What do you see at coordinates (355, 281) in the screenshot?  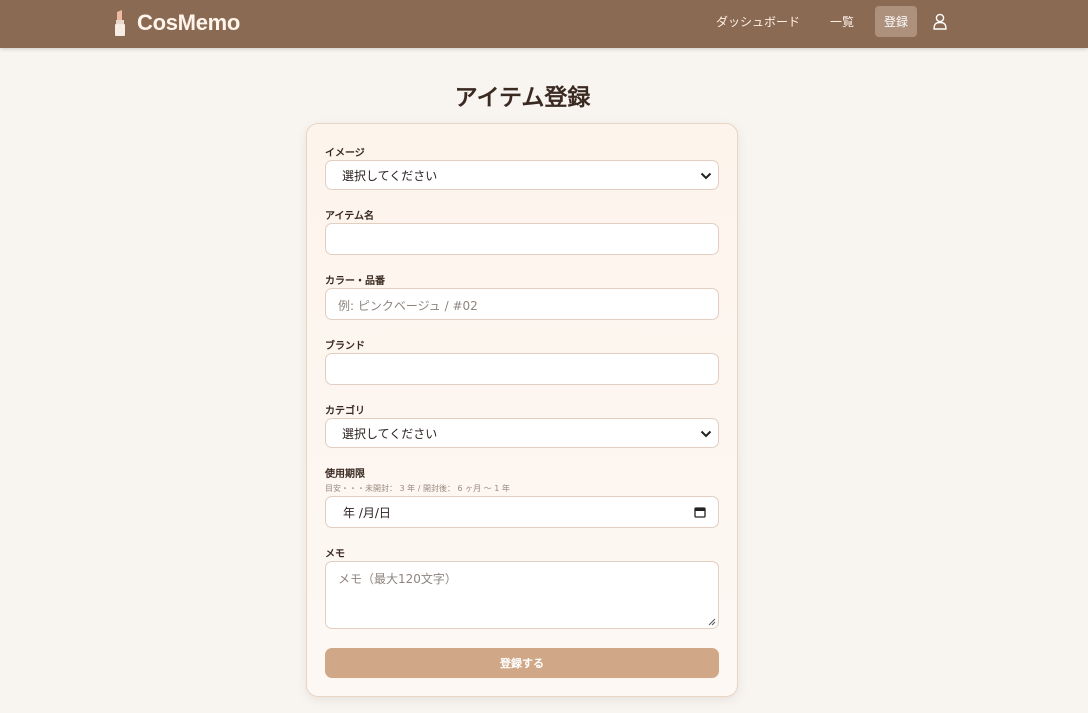 I see `color-label: カラー・品番` at bounding box center [355, 281].